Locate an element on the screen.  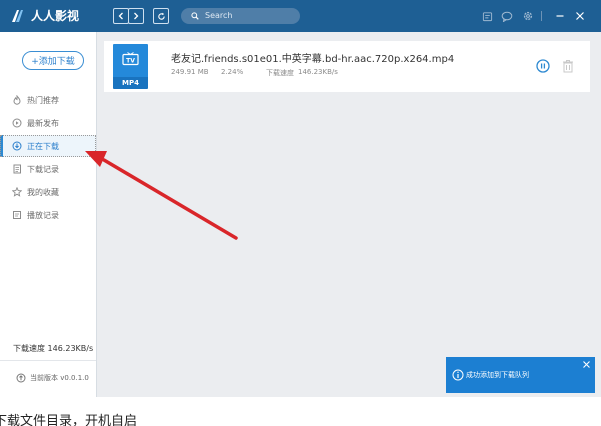
version-text: 当前版本 v0.0.1.0 is located at coordinates (59, 378).